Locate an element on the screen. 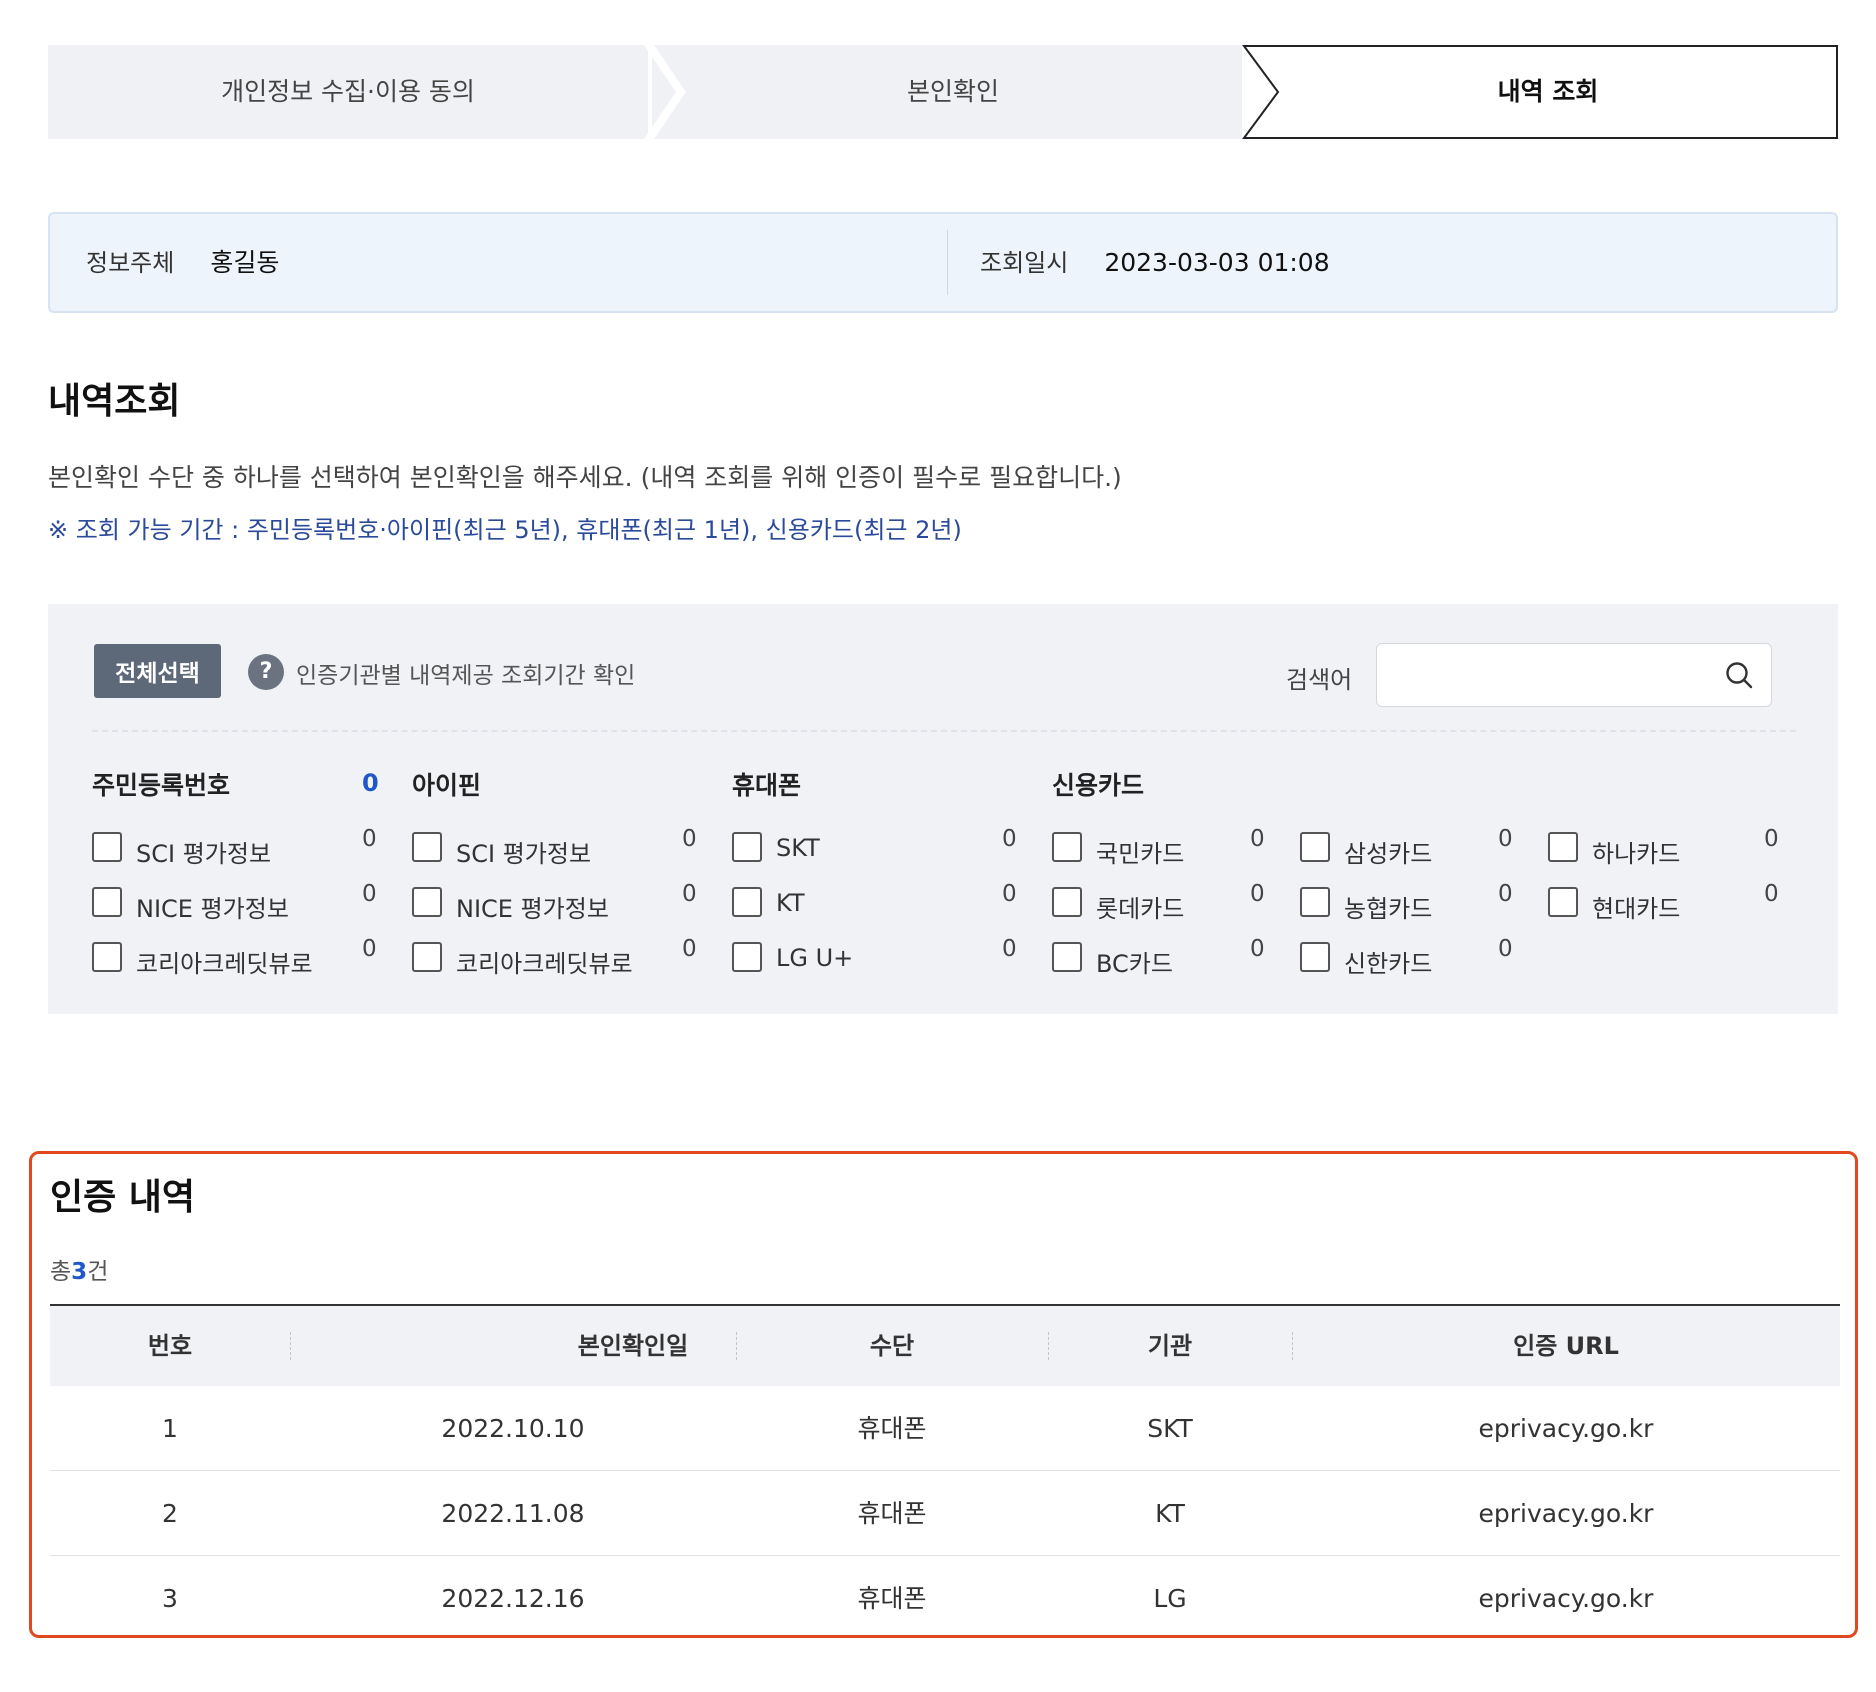  category-ipin: 아이핀 is located at coordinates (447, 785).